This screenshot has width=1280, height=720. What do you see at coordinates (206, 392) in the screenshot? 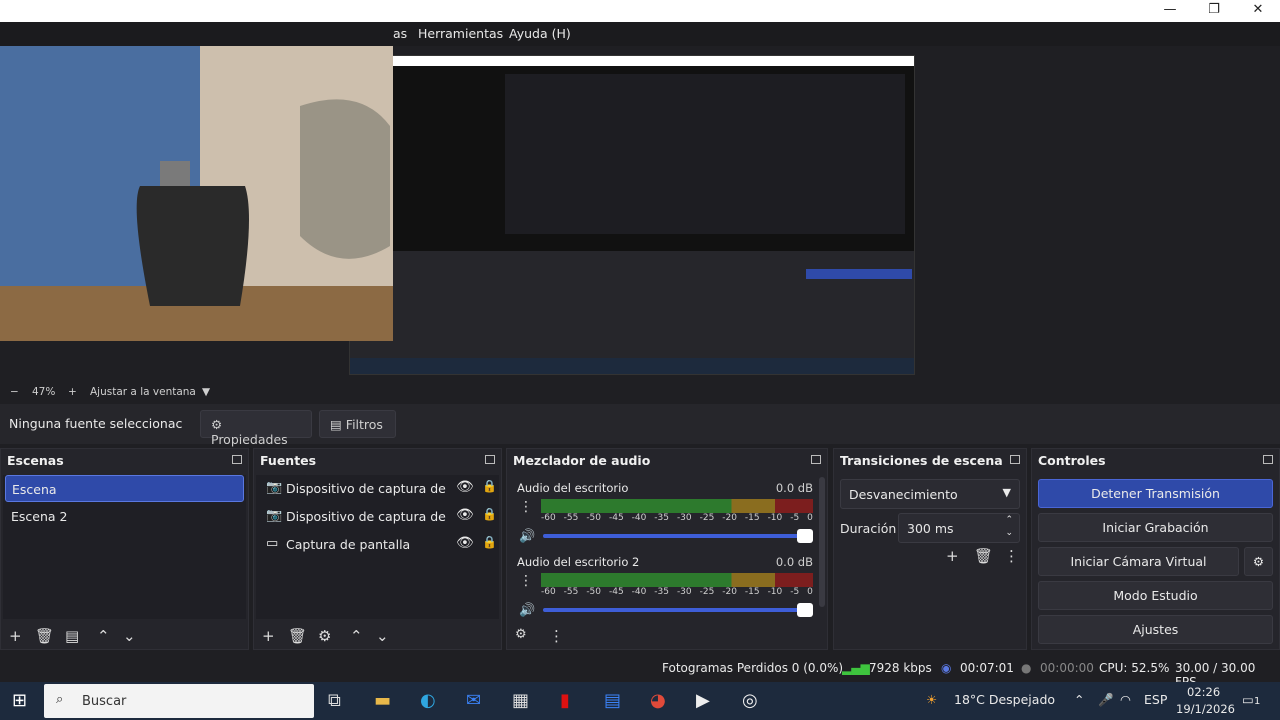
I see `zoom-dropdown-icon: ▼` at bounding box center [206, 392].